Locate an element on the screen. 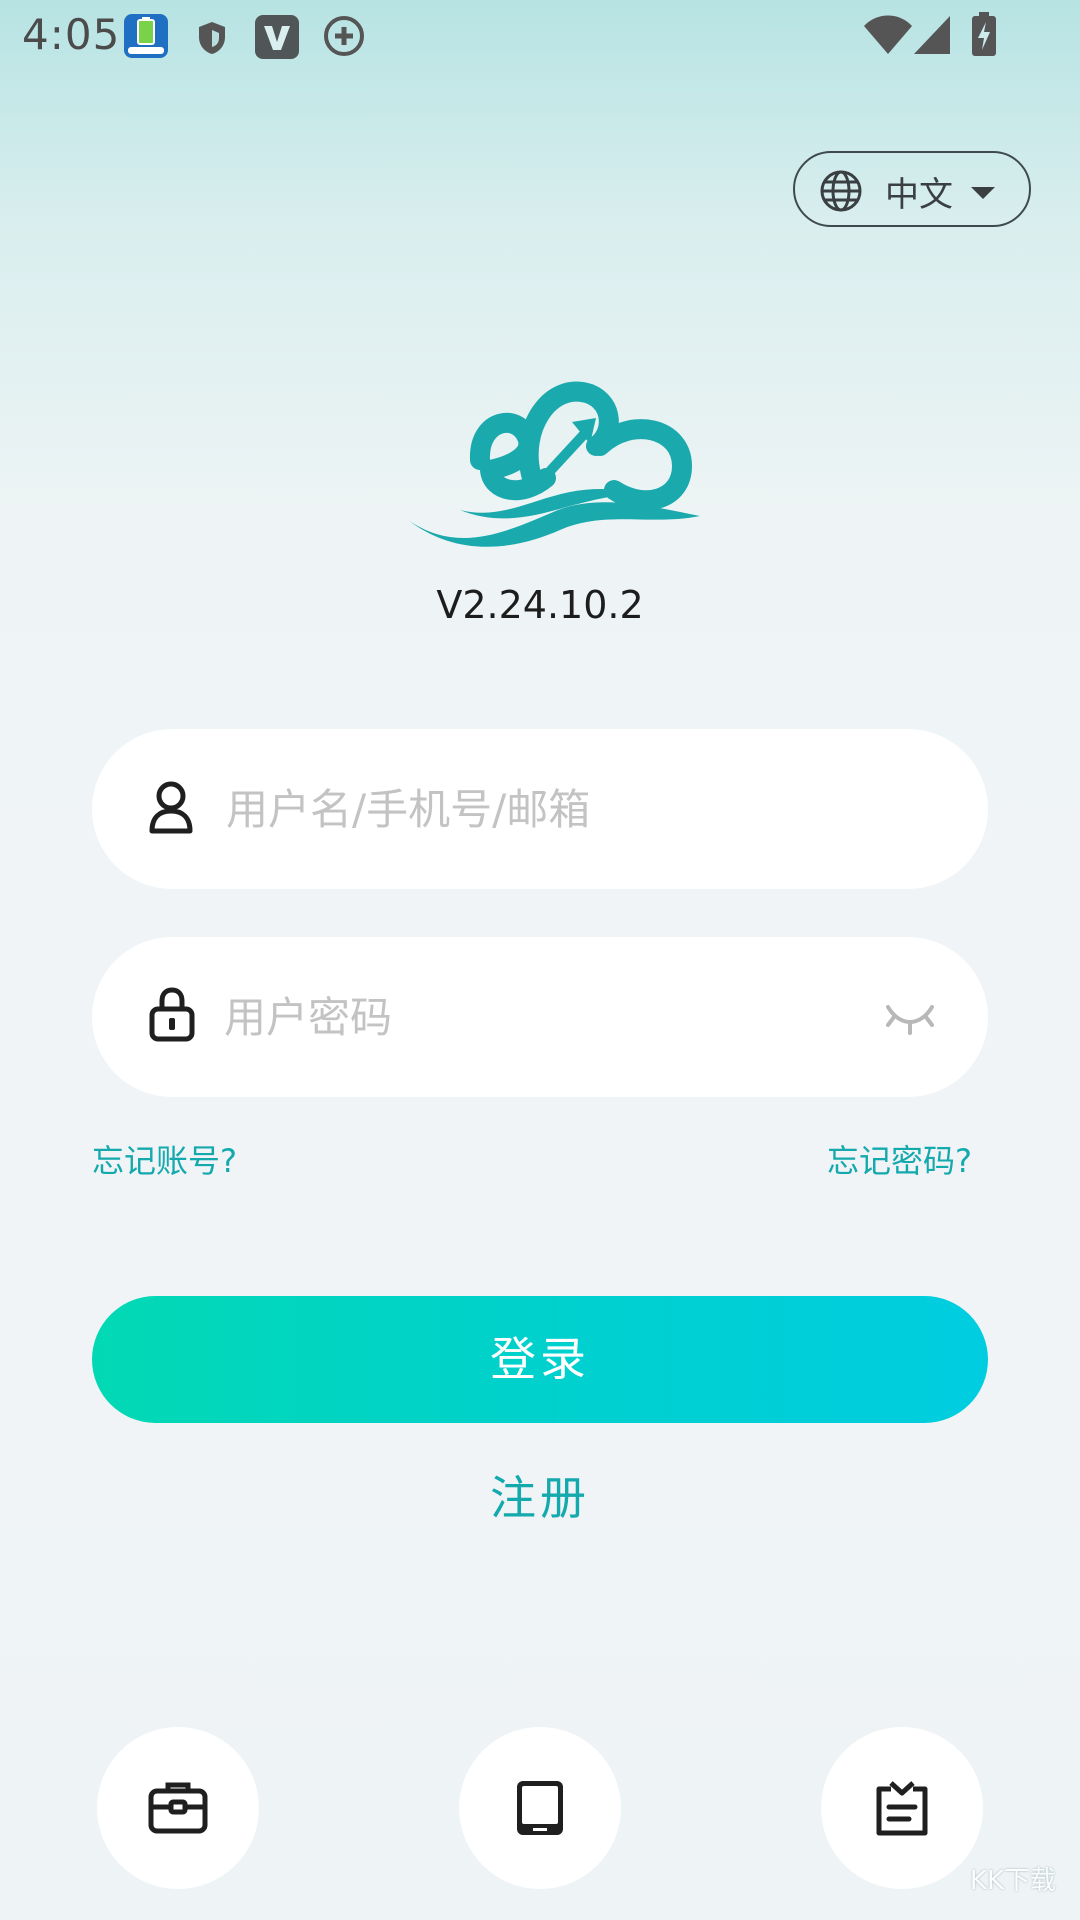  password-field-container is located at coordinates (540, 1017).